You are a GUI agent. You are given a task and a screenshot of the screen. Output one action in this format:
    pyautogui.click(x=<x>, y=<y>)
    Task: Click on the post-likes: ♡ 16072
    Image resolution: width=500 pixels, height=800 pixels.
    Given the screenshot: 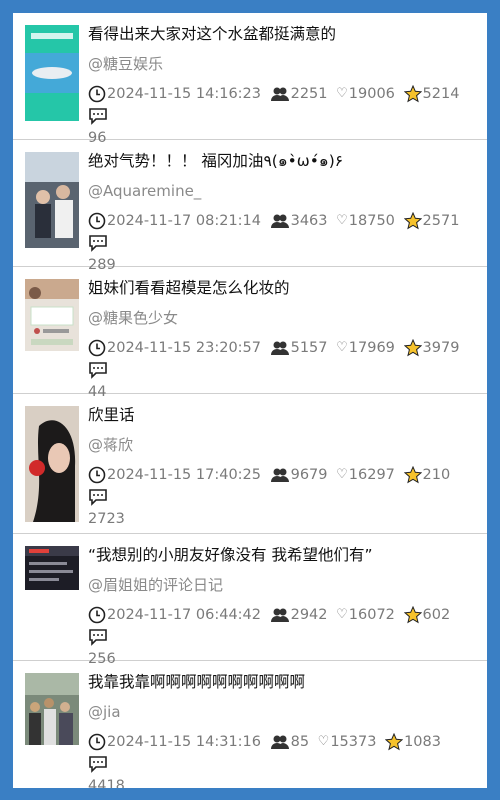 What is the action you would take?
    pyautogui.click(x=365, y=615)
    